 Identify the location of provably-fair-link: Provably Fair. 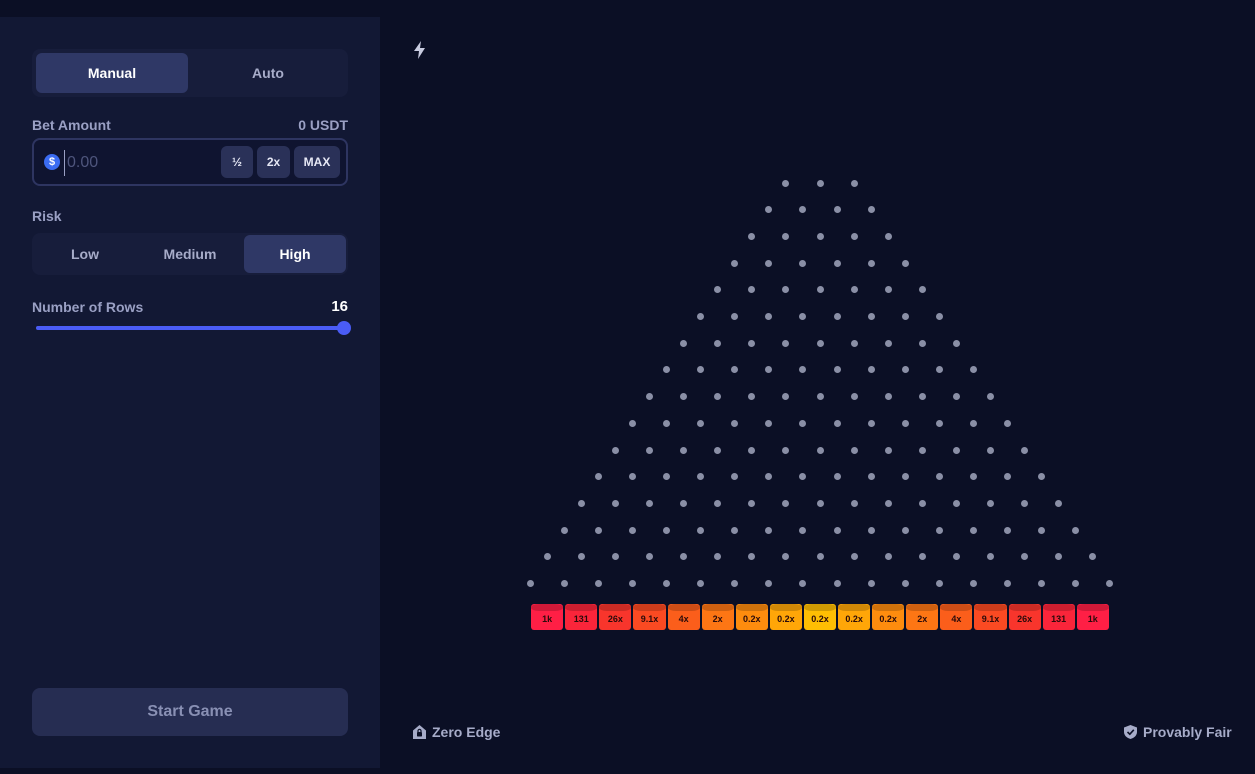
(1177, 732).